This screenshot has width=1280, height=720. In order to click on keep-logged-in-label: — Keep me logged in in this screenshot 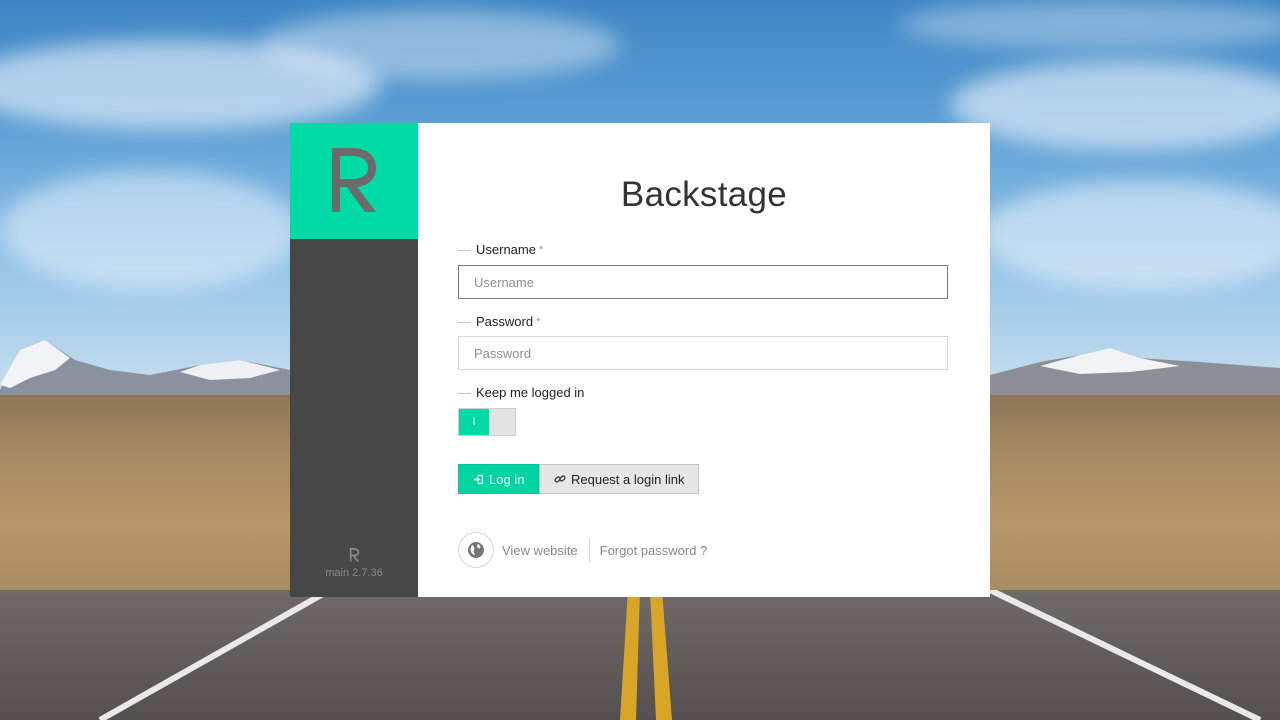, I will do `click(521, 392)`.